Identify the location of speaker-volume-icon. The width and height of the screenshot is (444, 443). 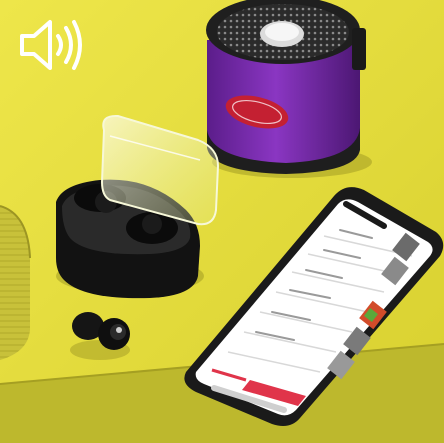
(51, 45).